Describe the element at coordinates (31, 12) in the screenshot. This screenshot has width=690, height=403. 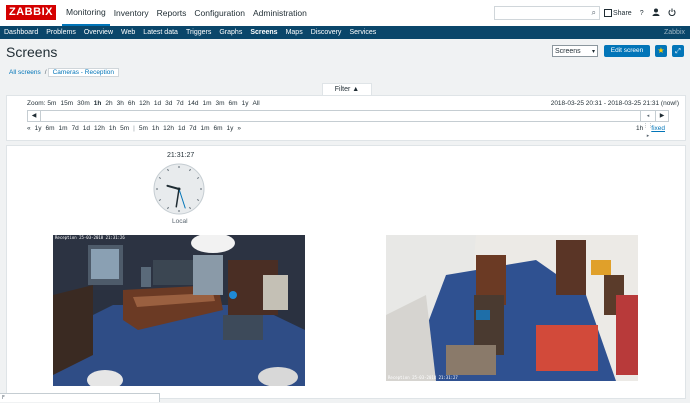
I see `zabbix-logo: ZABBIX` at that location.